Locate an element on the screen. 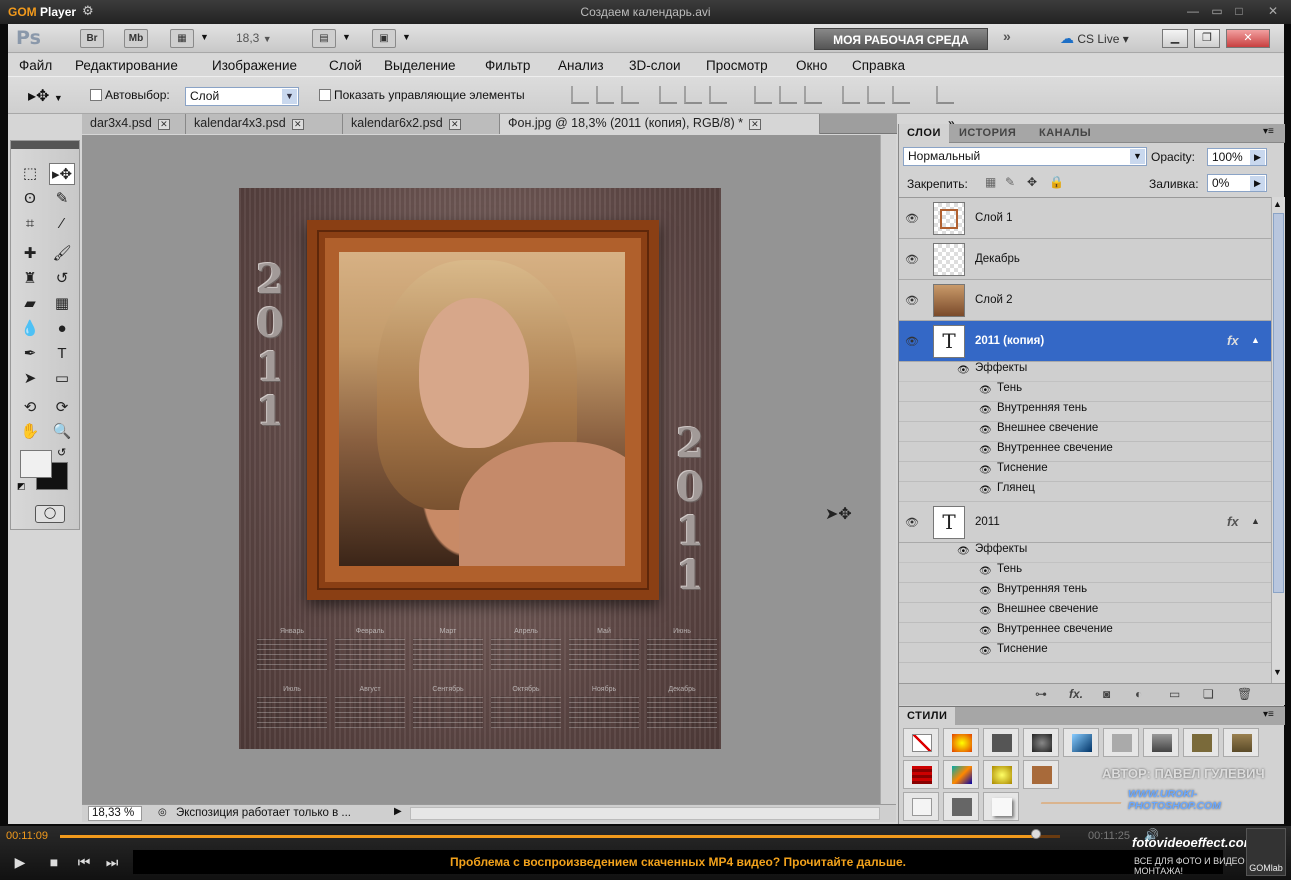  align-right-edges-icon is located at coordinates (718, 95).